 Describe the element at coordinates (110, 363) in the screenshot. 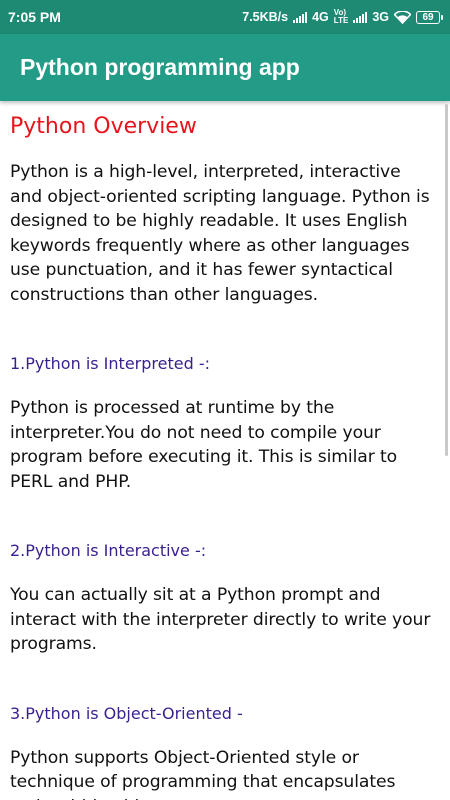

I see `section-heading-interpreted: 1.Python is Interpreted -:` at that location.